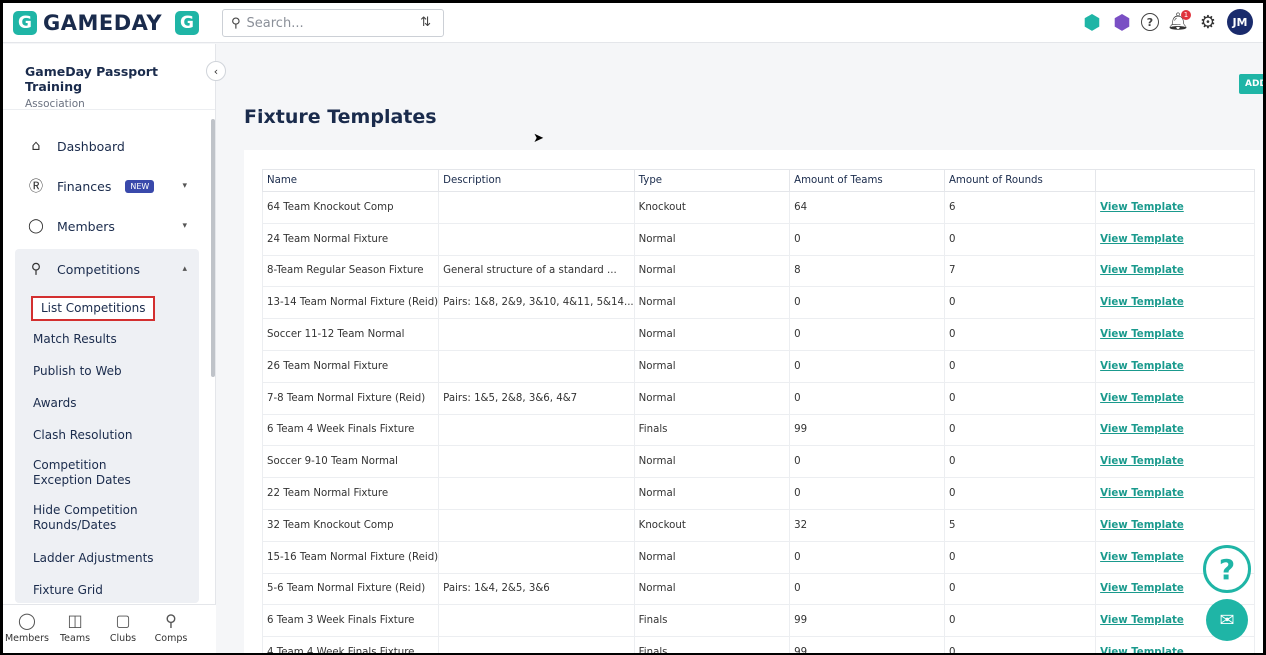 Image resolution: width=1266 pixels, height=655 pixels. I want to click on column-header-teams: Amount of Teams, so click(867, 180).